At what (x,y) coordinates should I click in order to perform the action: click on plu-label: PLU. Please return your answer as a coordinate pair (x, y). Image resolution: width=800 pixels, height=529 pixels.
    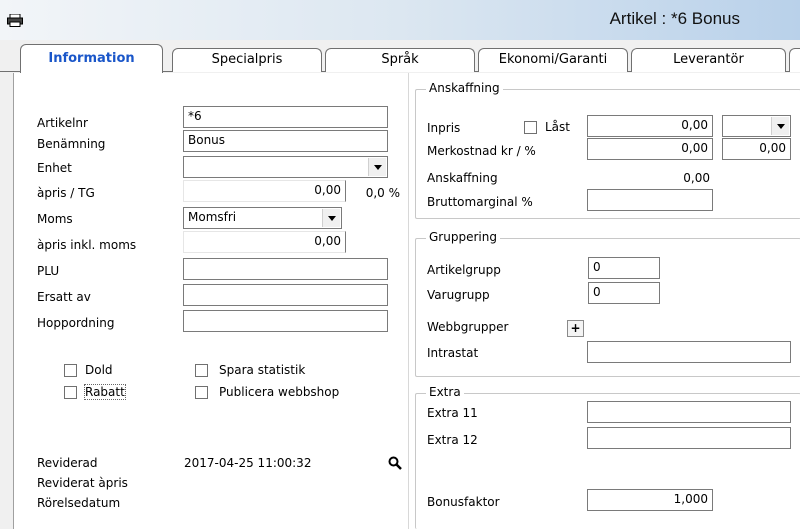
    Looking at the image, I should click on (48, 271).